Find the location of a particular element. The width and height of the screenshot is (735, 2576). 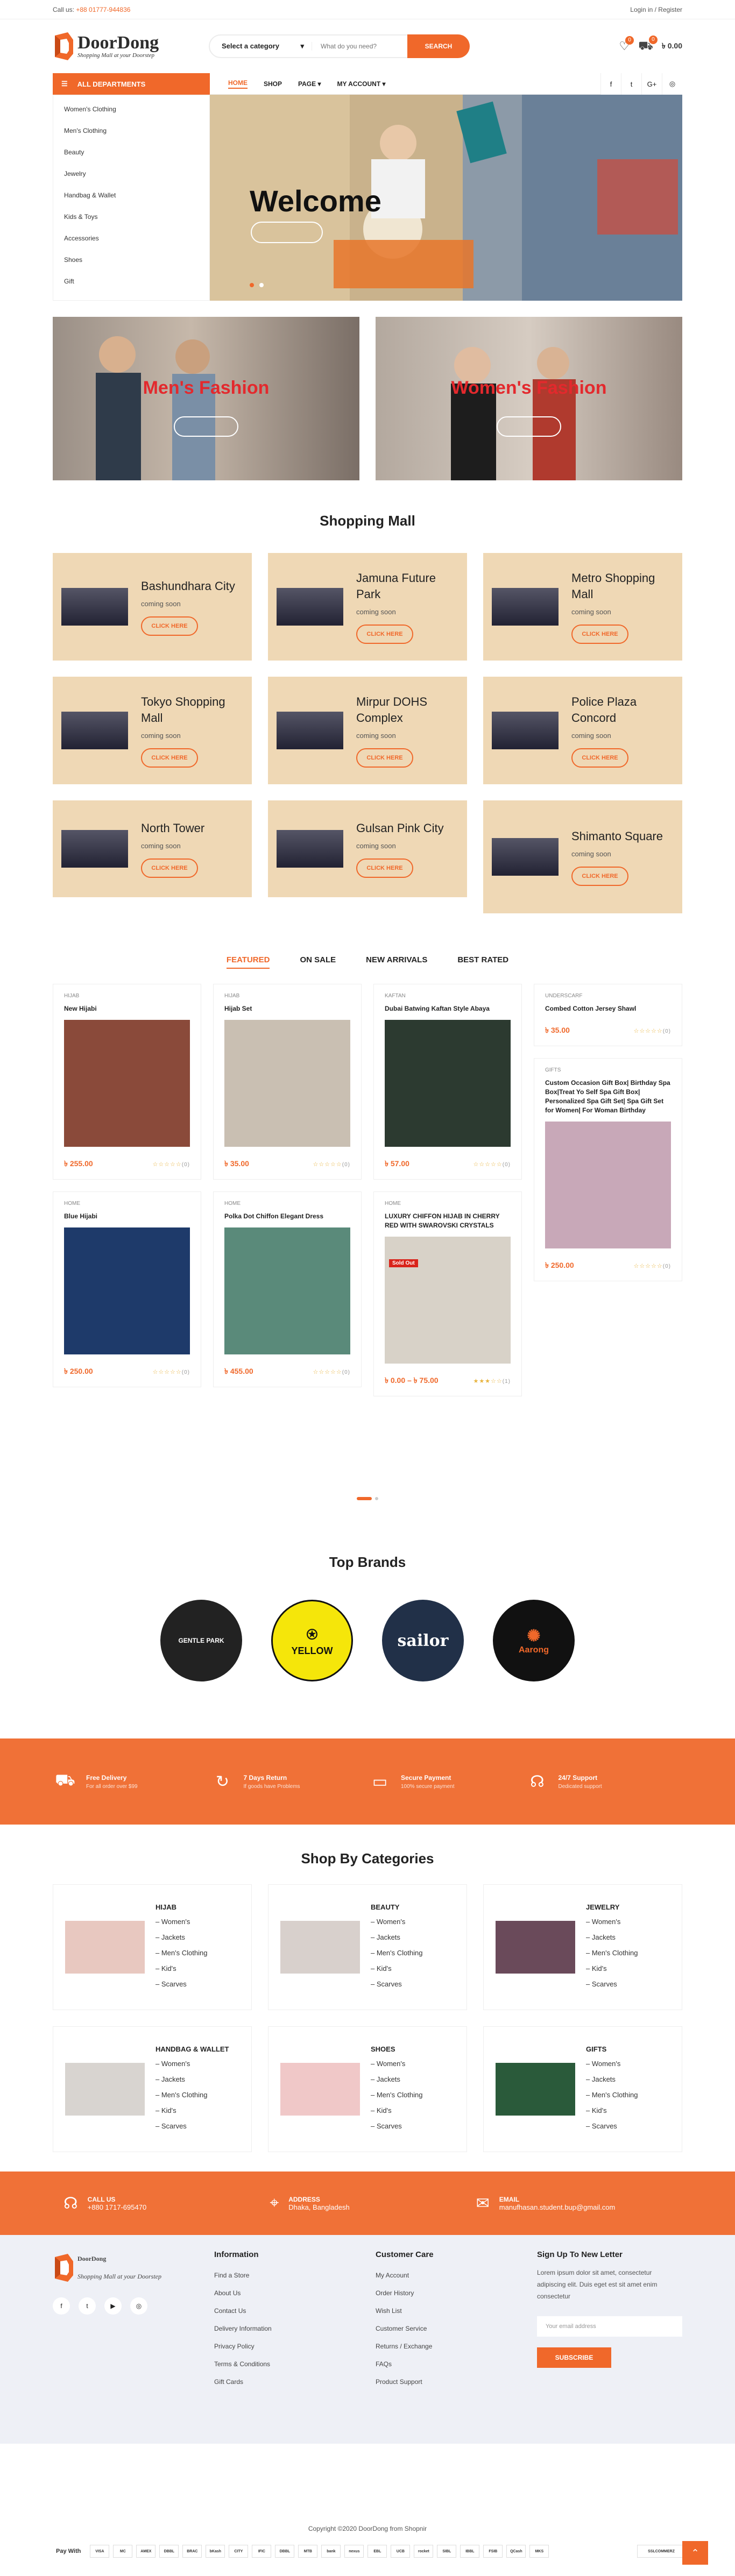

category-title: HIJAB is located at coordinates (181, 1907).